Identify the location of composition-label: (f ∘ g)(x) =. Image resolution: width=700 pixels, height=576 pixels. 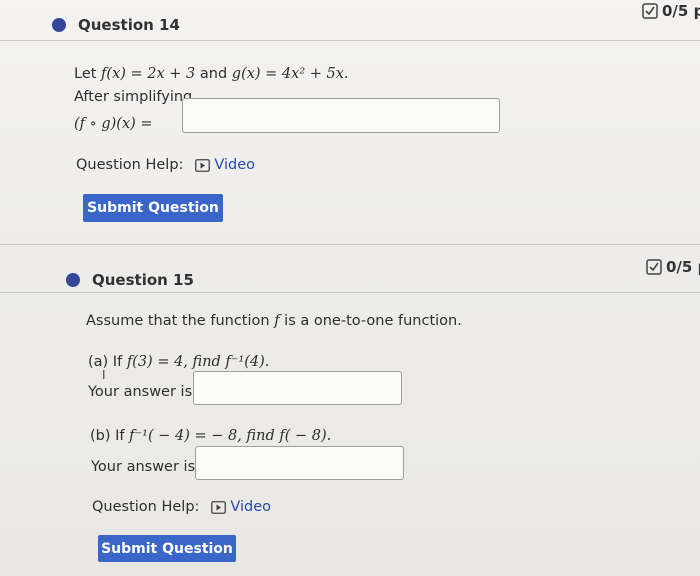
(113, 124).